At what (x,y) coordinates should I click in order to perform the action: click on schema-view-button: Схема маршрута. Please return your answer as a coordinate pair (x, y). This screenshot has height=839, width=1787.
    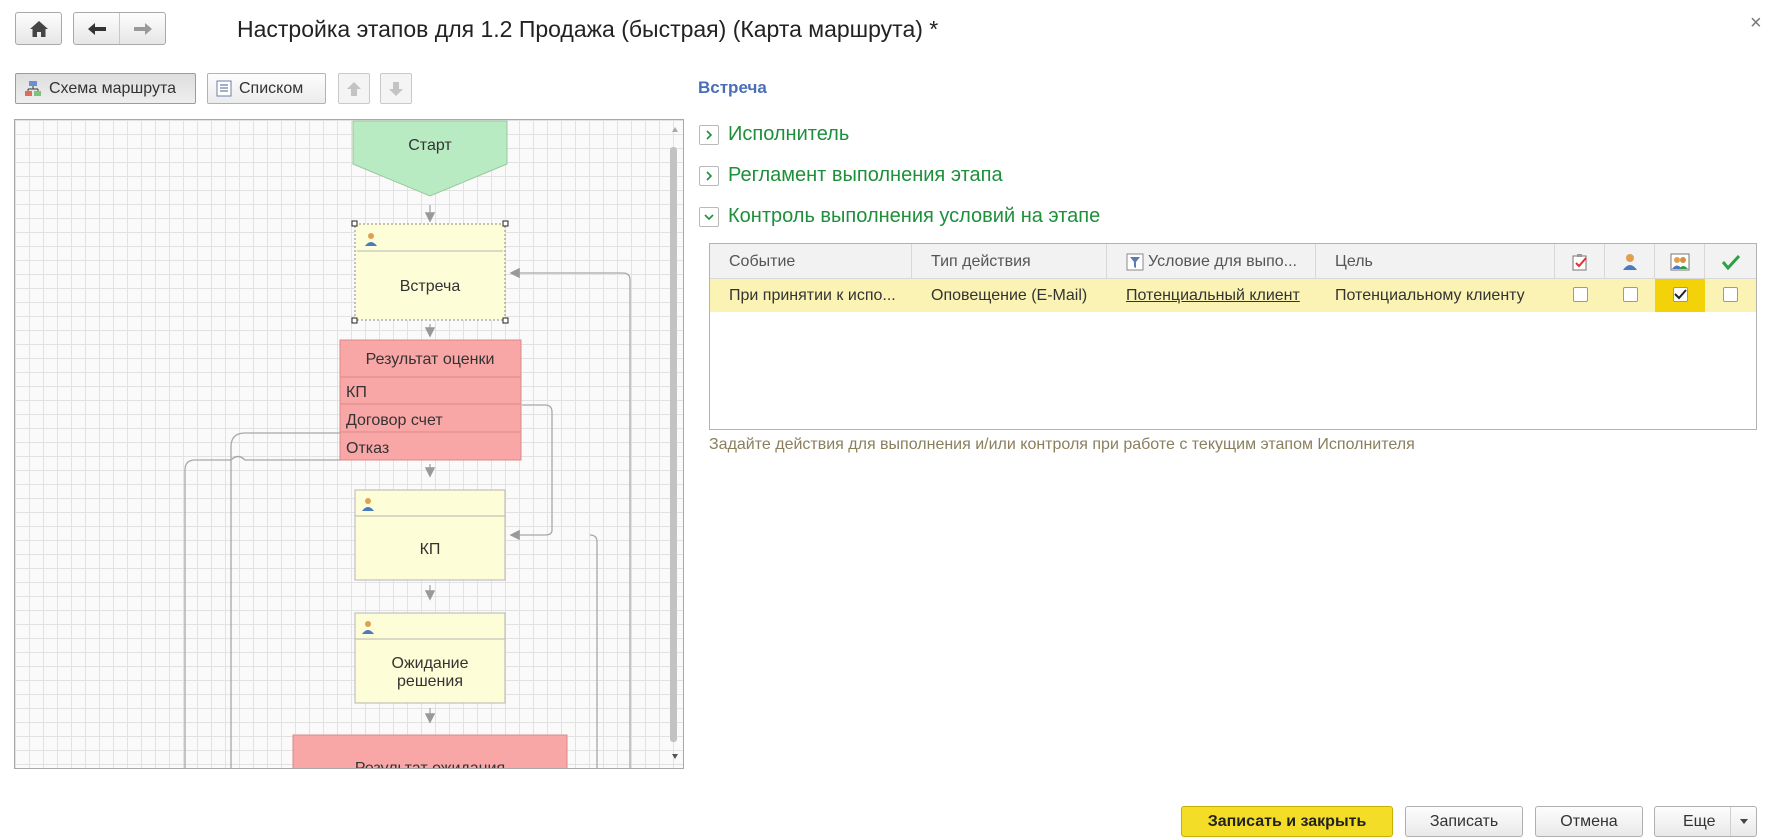
    Looking at the image, I should click on (105, 88).